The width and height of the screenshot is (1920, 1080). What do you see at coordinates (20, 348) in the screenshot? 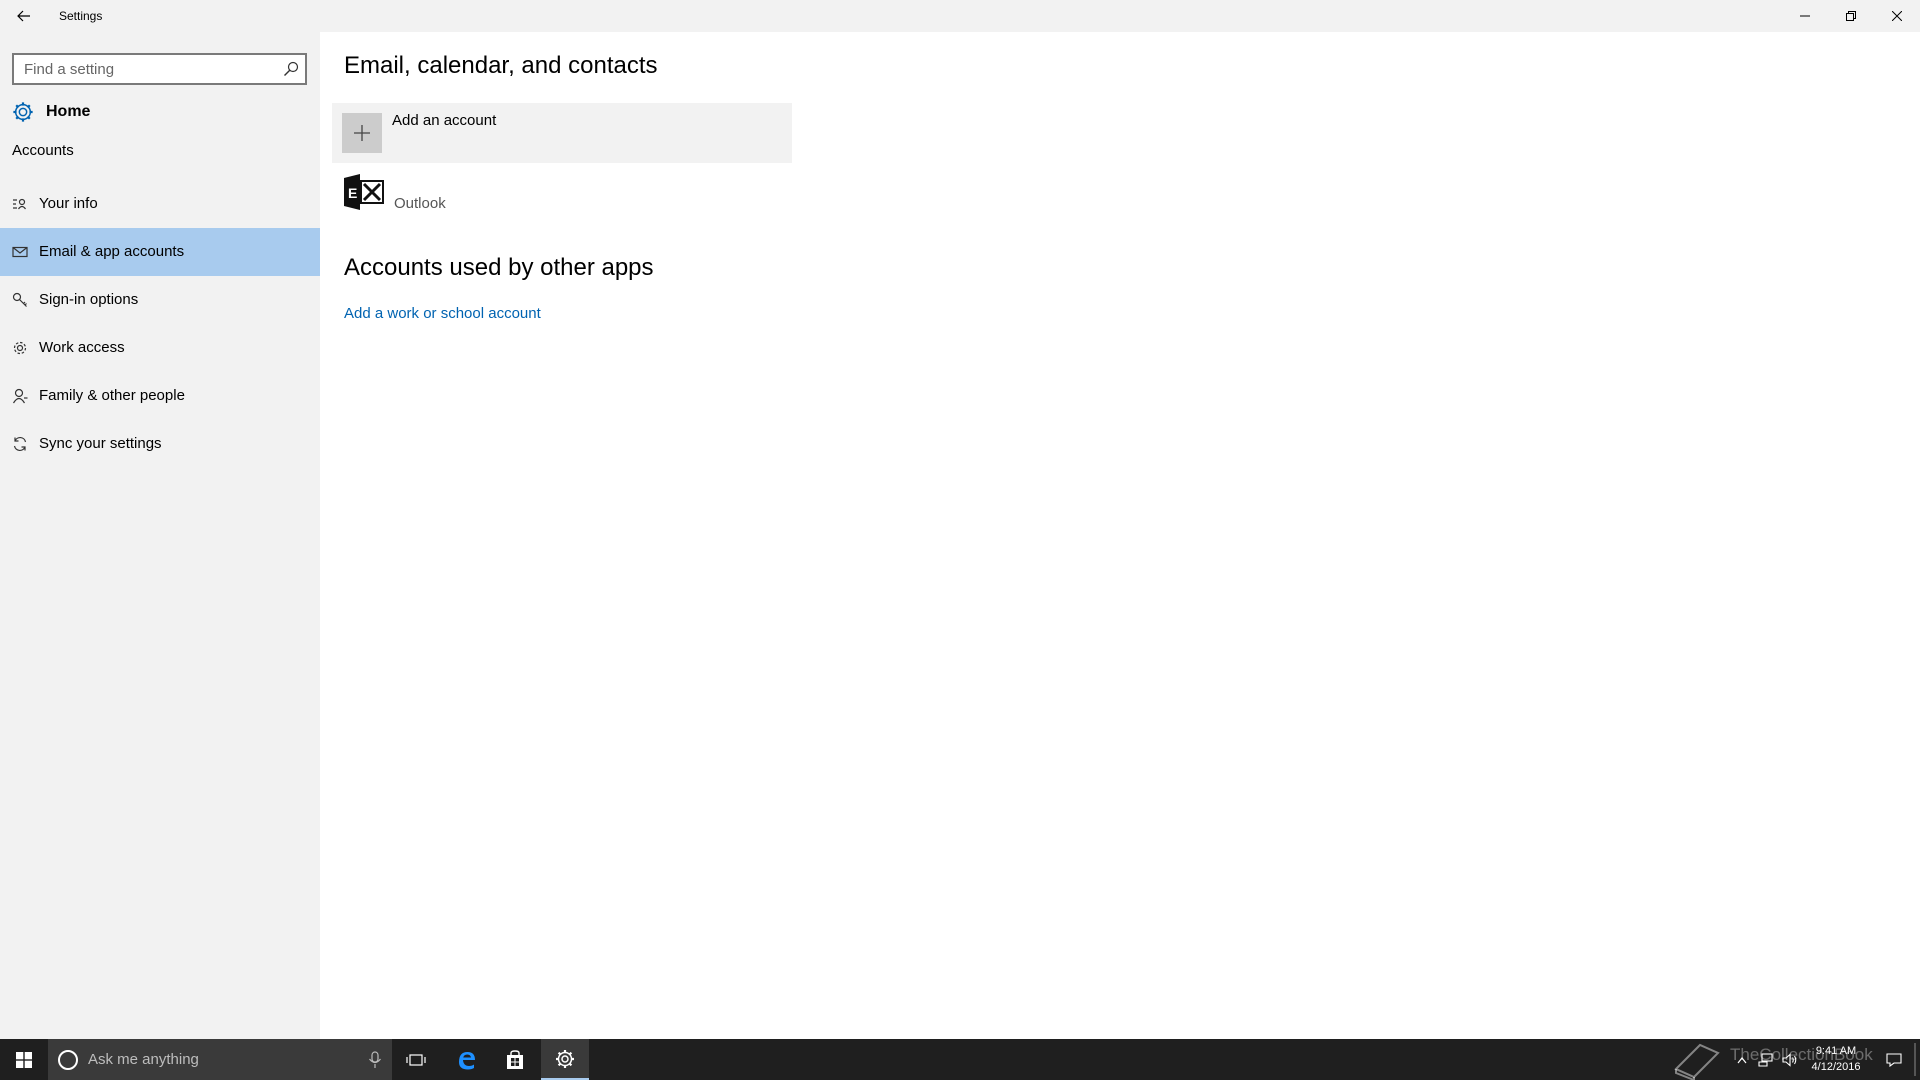
I see `briefcase-gear-icon` at bounding box center [20, 348].